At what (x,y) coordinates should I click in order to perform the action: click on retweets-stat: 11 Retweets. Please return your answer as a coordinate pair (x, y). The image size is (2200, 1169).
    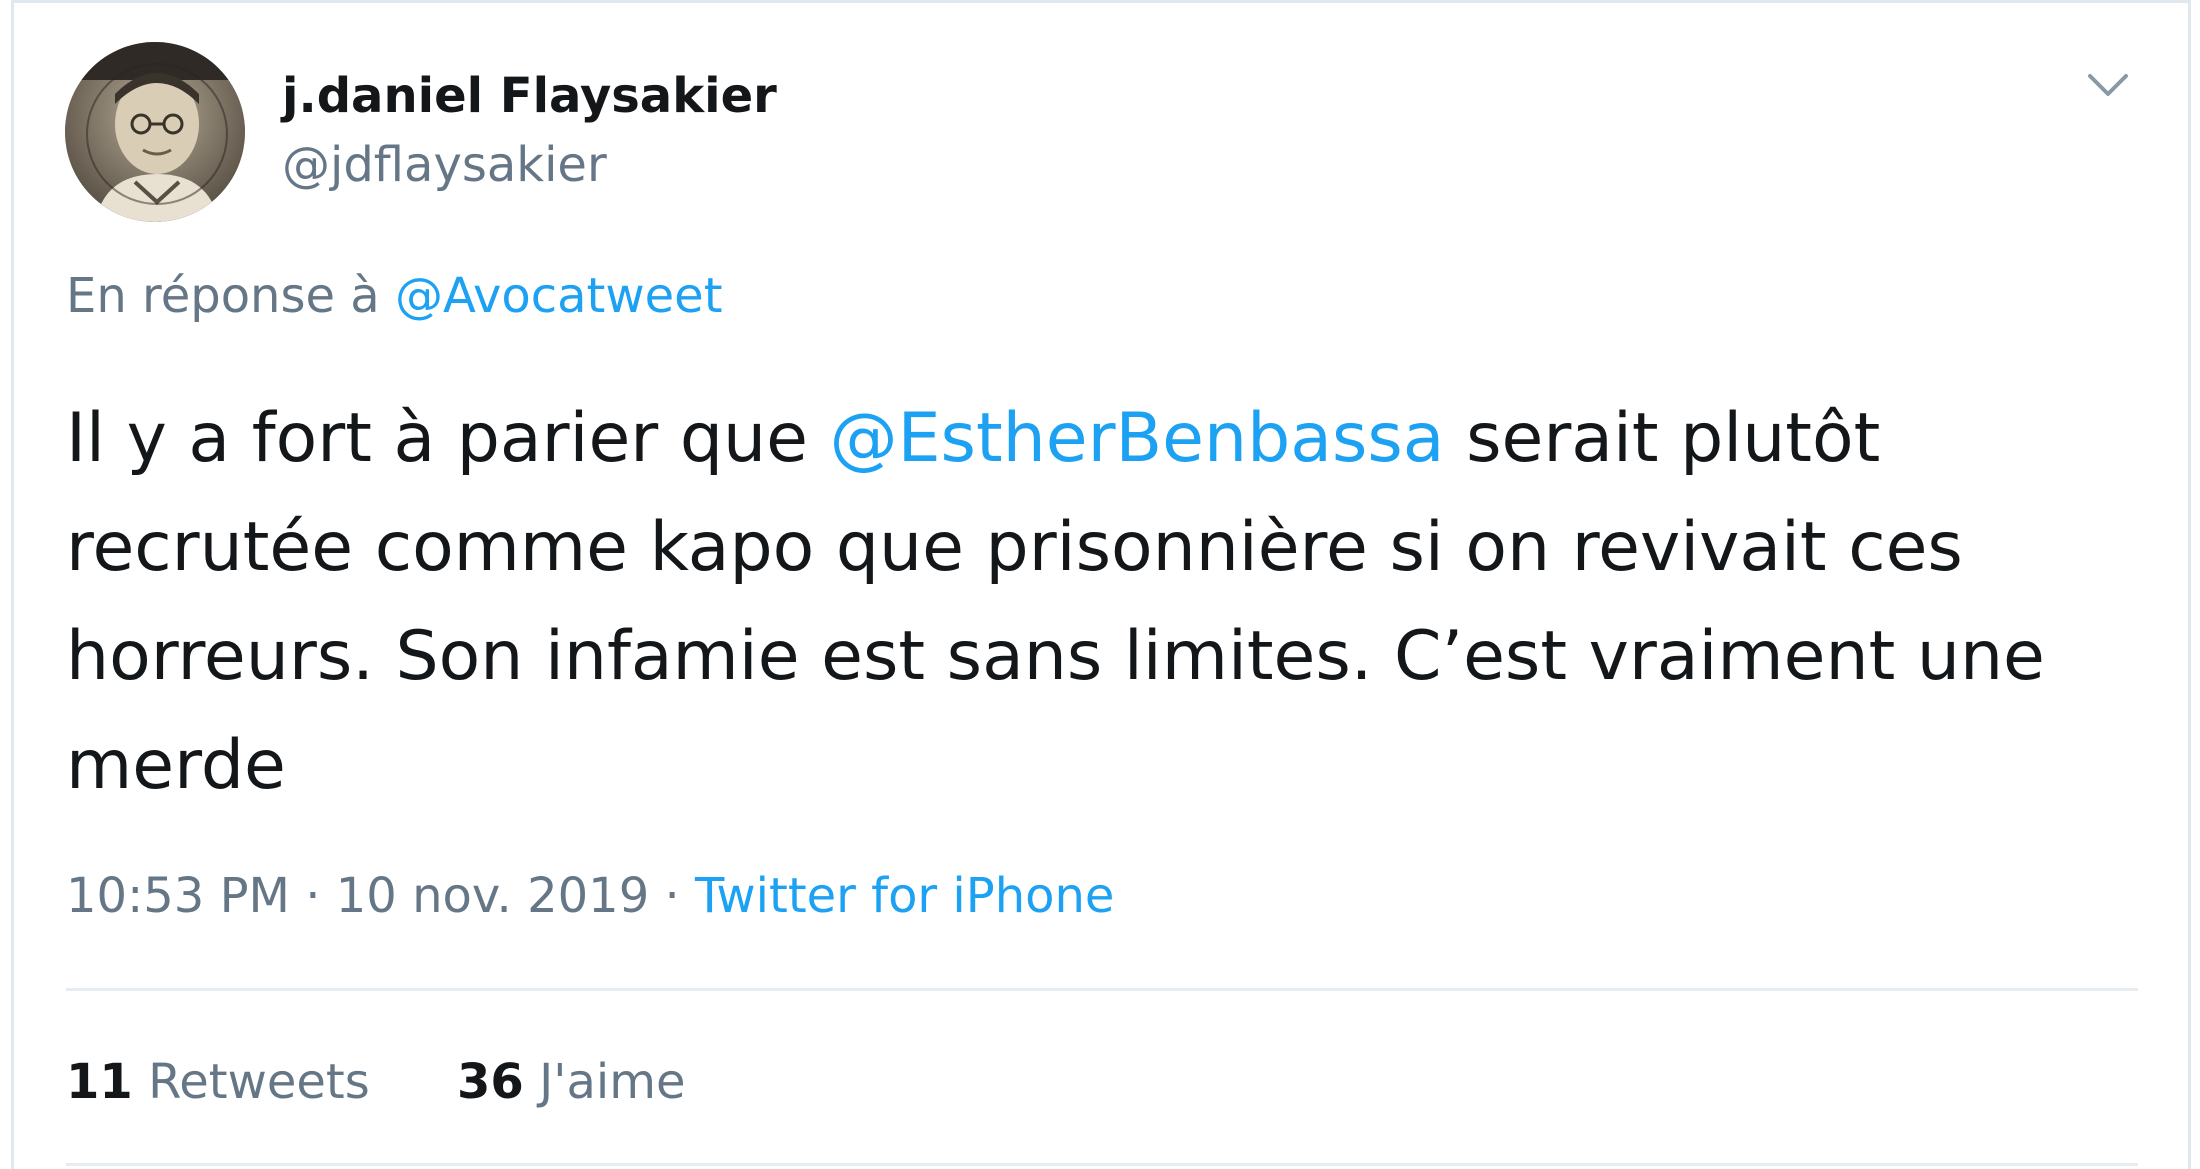
    Looking at the image, I should click on (218, 1082).